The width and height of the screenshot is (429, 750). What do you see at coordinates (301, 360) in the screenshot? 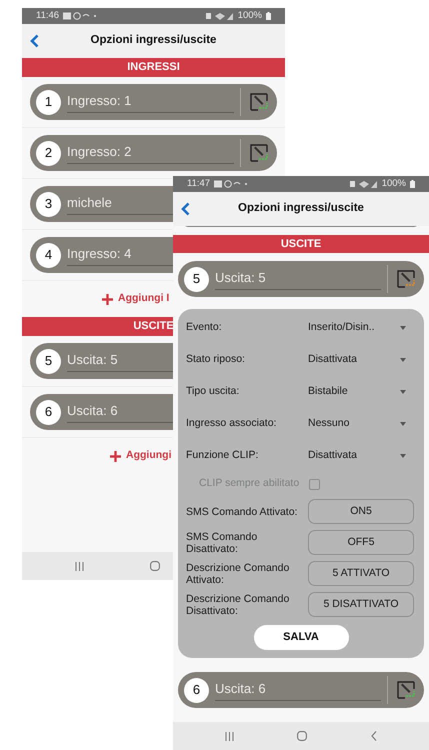
I see `dropdown-field: Stato riposo: Disattivata` at bounding box center [301, 360].